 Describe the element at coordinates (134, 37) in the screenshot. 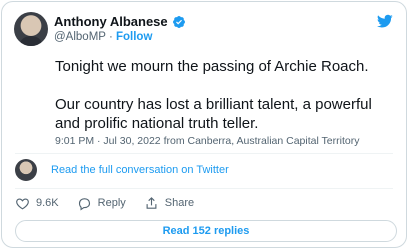

I see `follow-button: Follow` at that location.